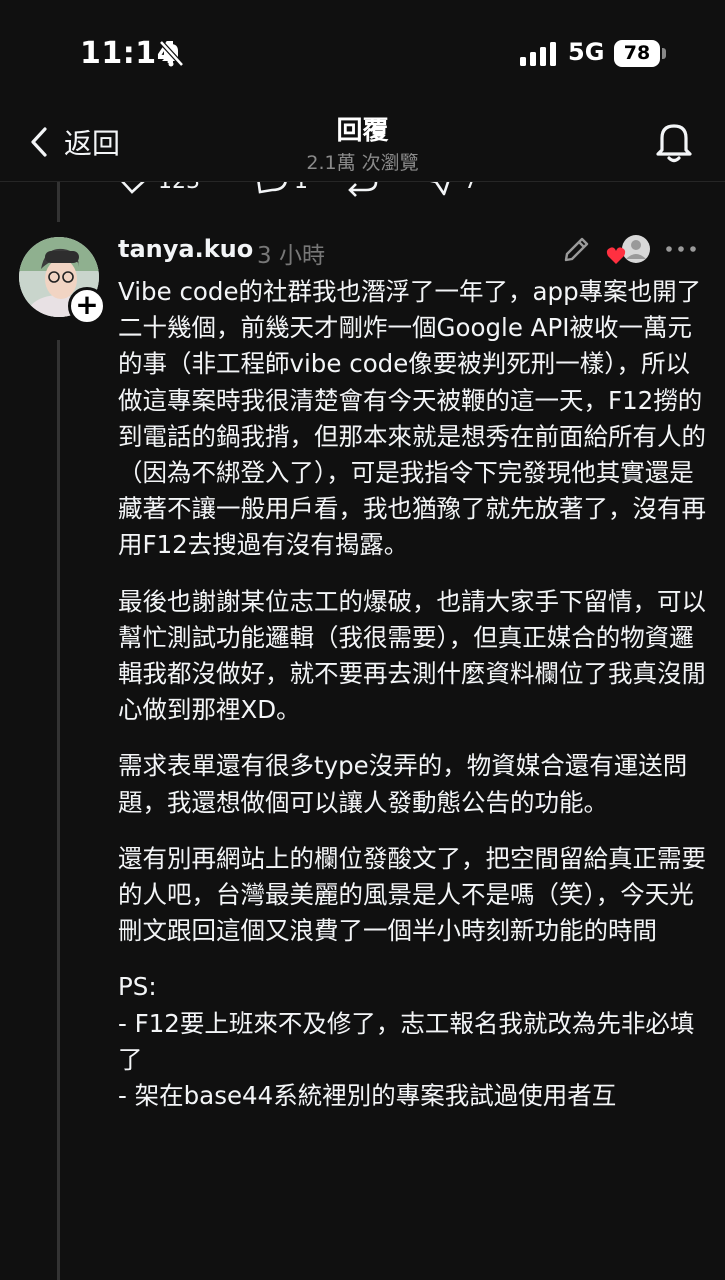 The image size is (725, 1280). Describe the element at coordinates (539, 56) in the screenshot. I see `cellular-signal-icon` at that location.